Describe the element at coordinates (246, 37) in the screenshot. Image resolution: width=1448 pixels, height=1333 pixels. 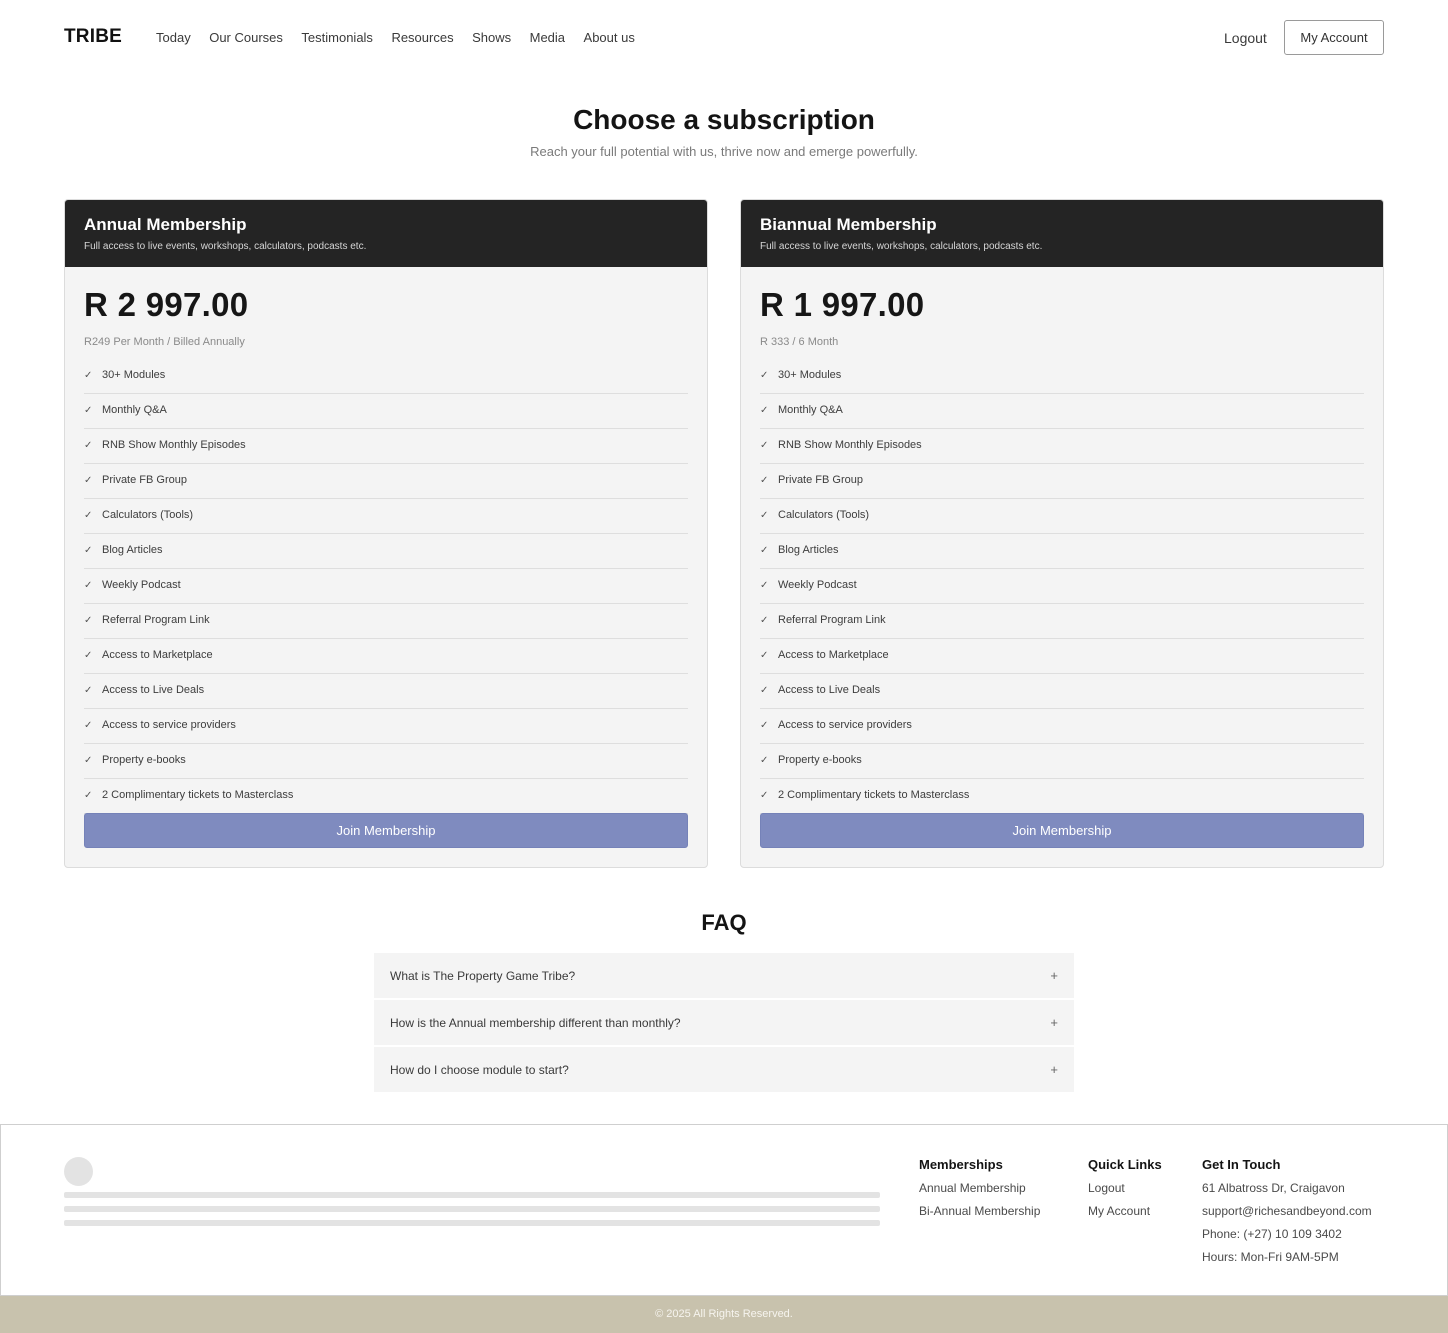
I see `nav-item-our-courses: Our Courses` at that location.